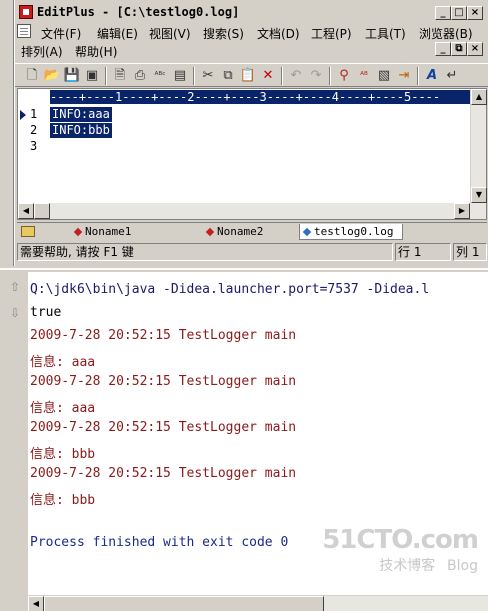 Image resolution: width=488 pixels, height=611 pixels. What do you see at coordinates (268, 76) in the screenshot?
I see `delete-icon: ✕` at bounding box center [268, 76].